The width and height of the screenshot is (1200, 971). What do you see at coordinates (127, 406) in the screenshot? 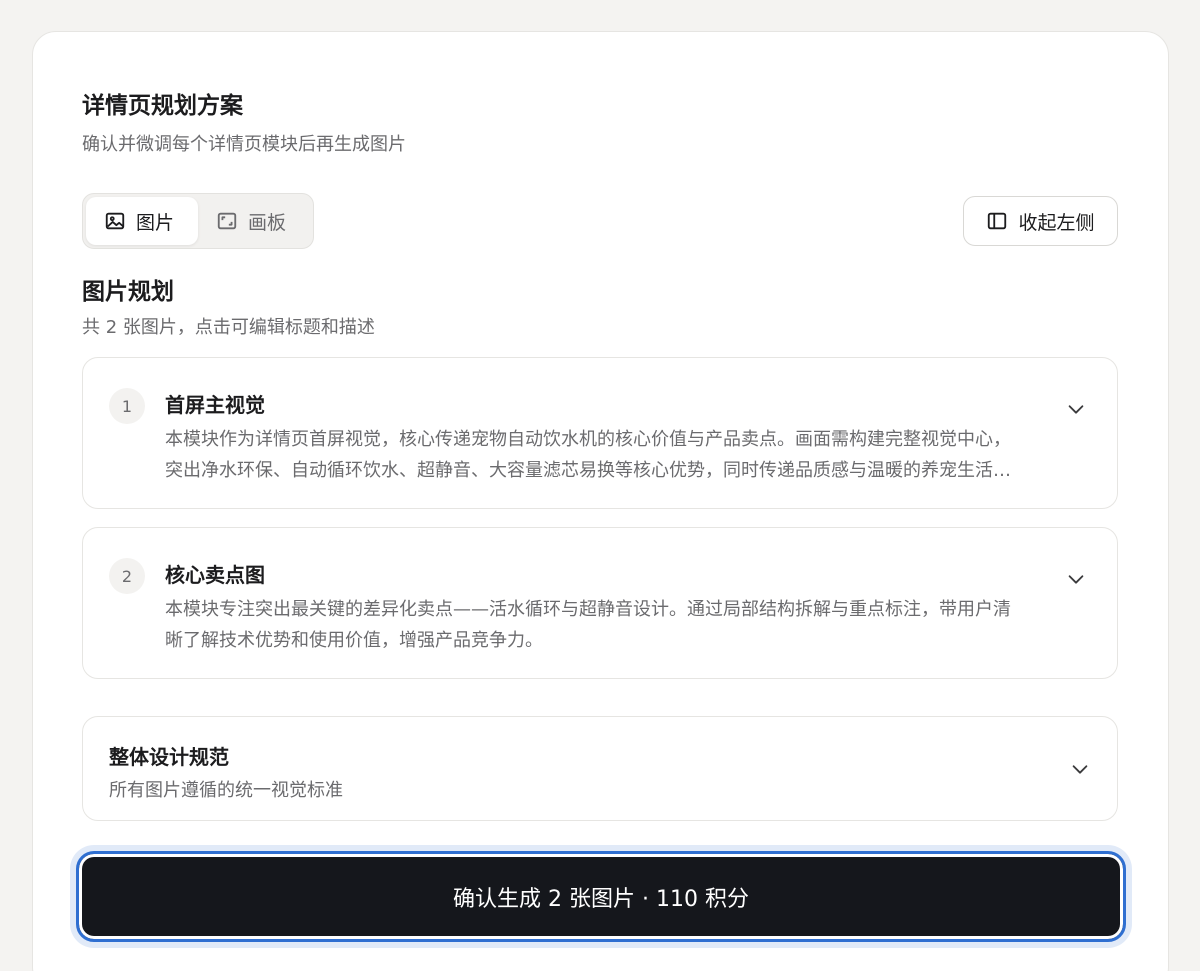
I see `item-number-badge: 1` at bounding box center [127, 406].